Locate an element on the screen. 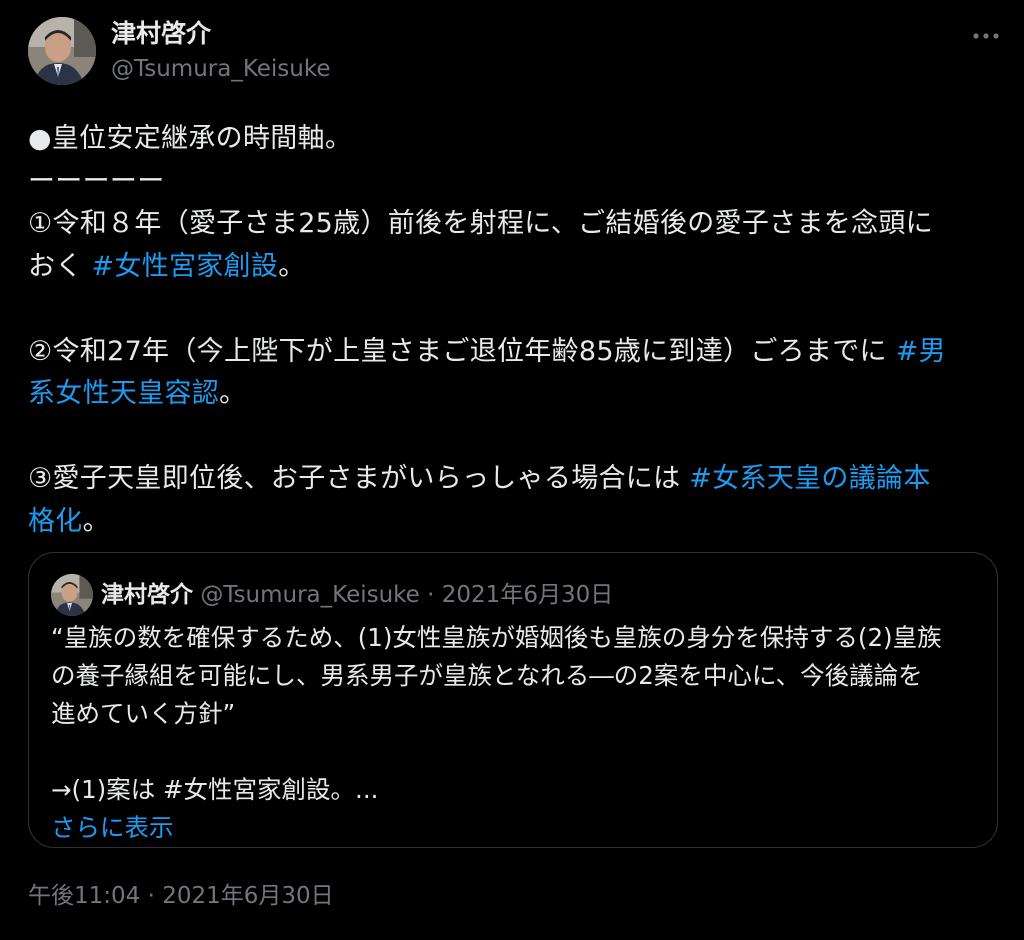  tweet-line: おく #女性宮家創設。 is located at coordinates (515, 267).